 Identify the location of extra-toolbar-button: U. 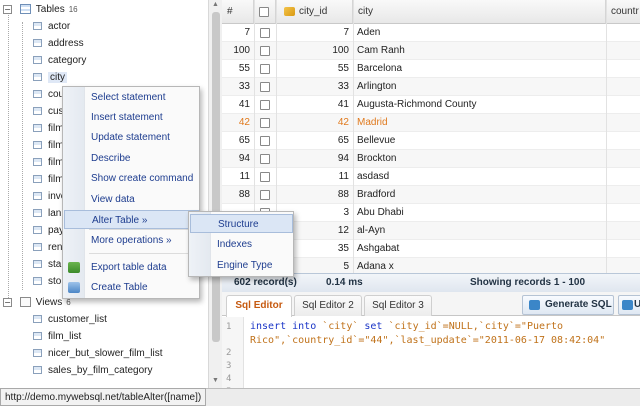
(629, 305).